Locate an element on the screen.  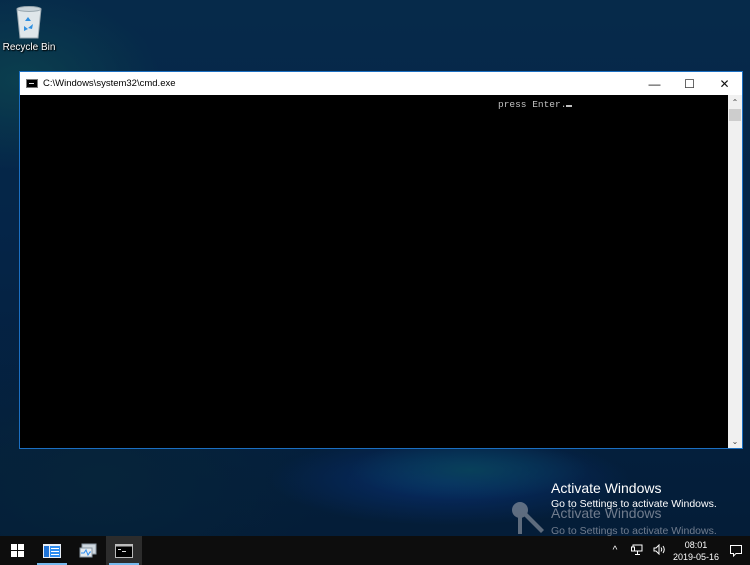
taskbar-performance-monitor is located at coordinates (88, 550).